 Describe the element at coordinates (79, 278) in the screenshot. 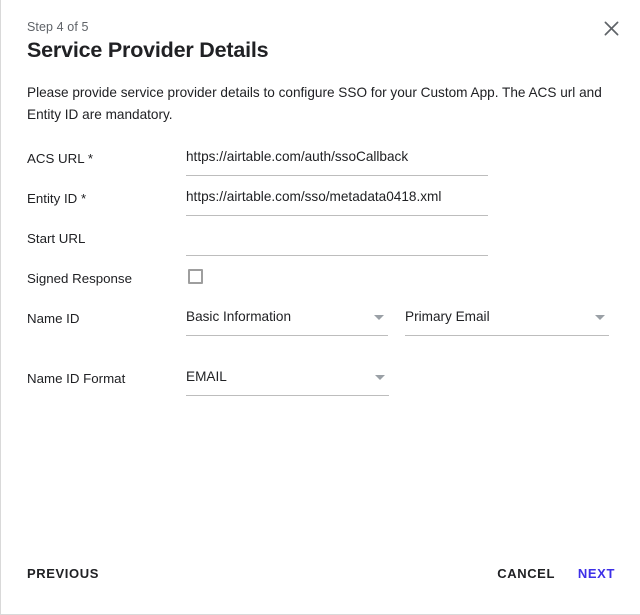

I see `label-signed-response: Signed Response` at that location.